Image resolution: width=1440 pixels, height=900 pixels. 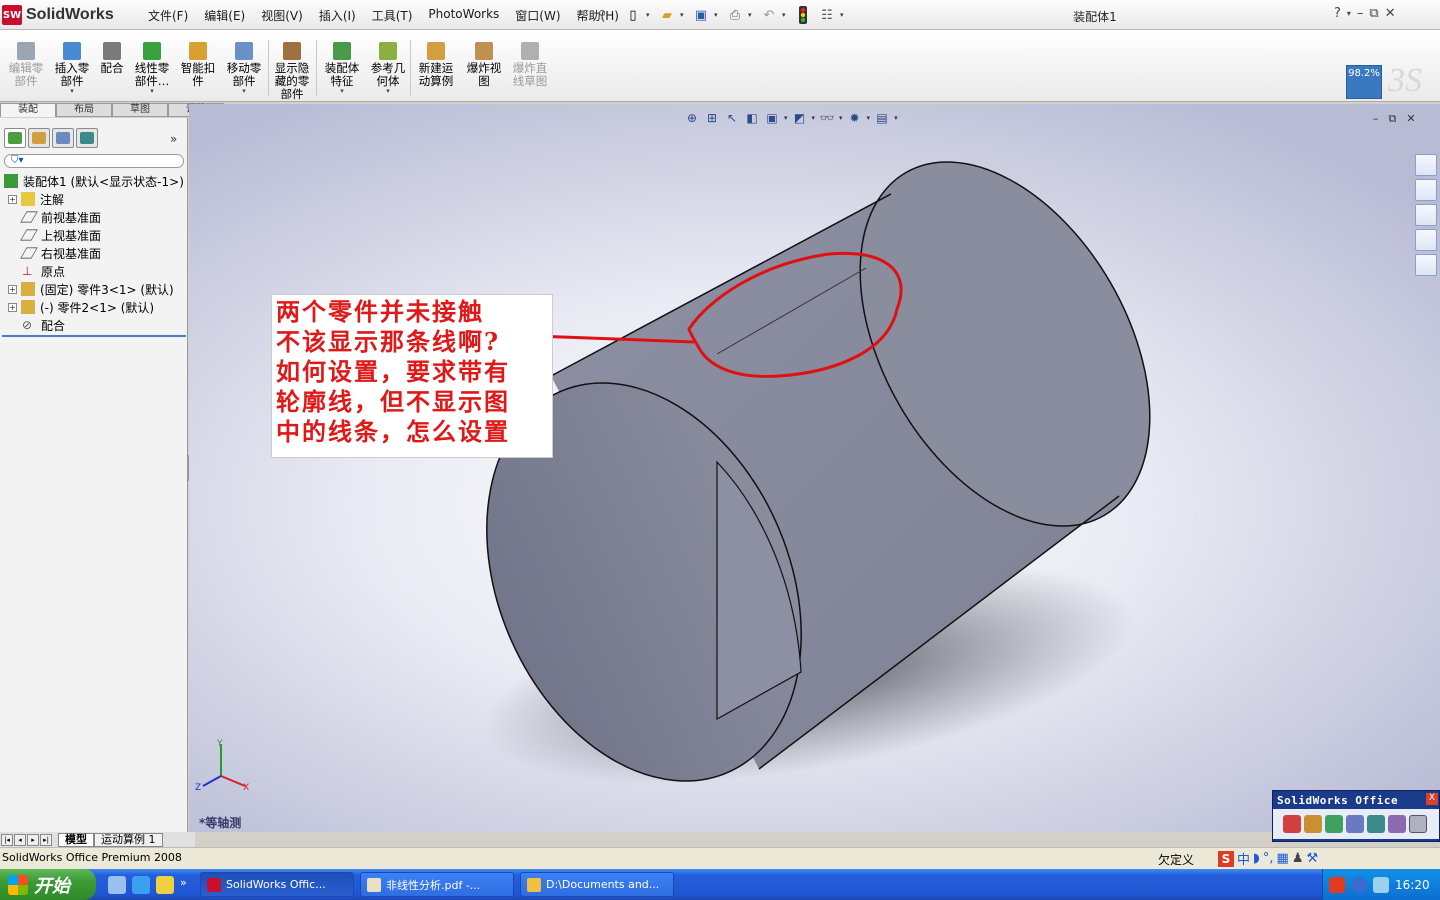 What do you see at coordinates (93, 235) in the screenshot?
I see `tree-item: 上视基准面` at bounding box center [93, 235].